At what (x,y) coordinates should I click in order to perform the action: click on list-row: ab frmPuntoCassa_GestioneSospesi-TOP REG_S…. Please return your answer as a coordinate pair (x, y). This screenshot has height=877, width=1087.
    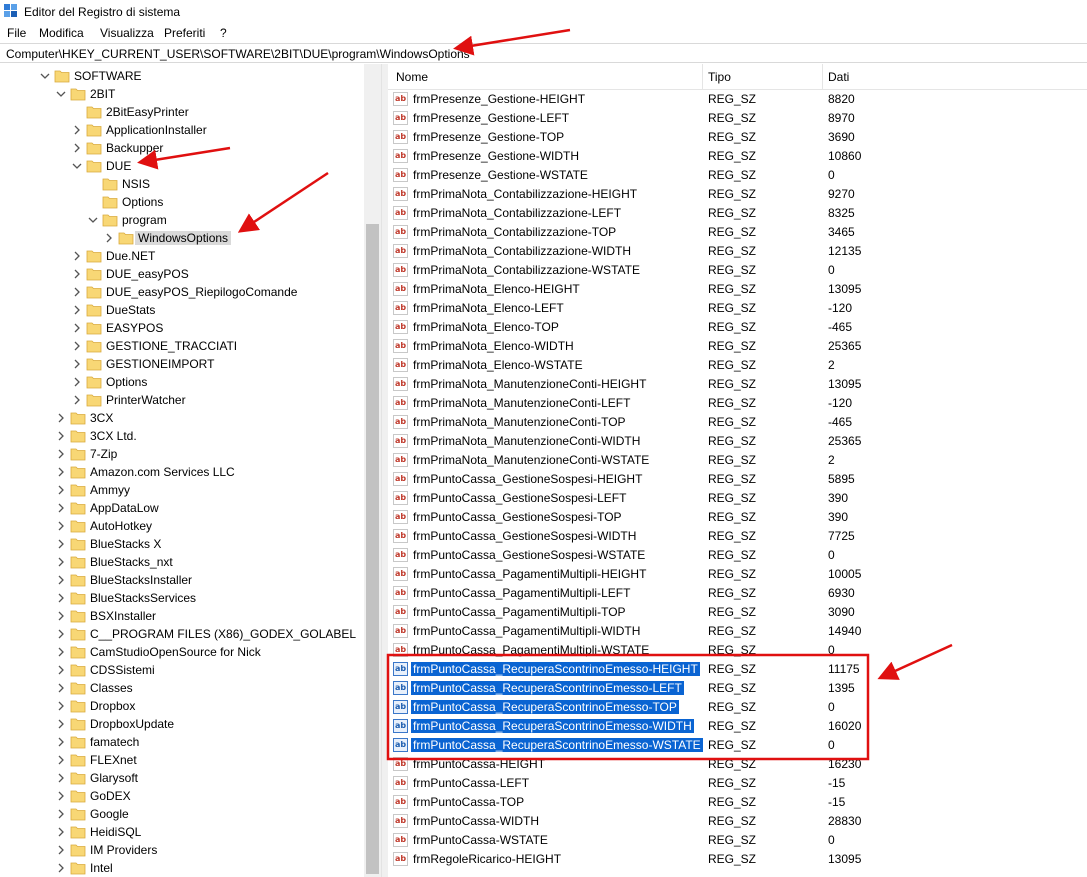
    Looking at the image, I should click on (737, 517).